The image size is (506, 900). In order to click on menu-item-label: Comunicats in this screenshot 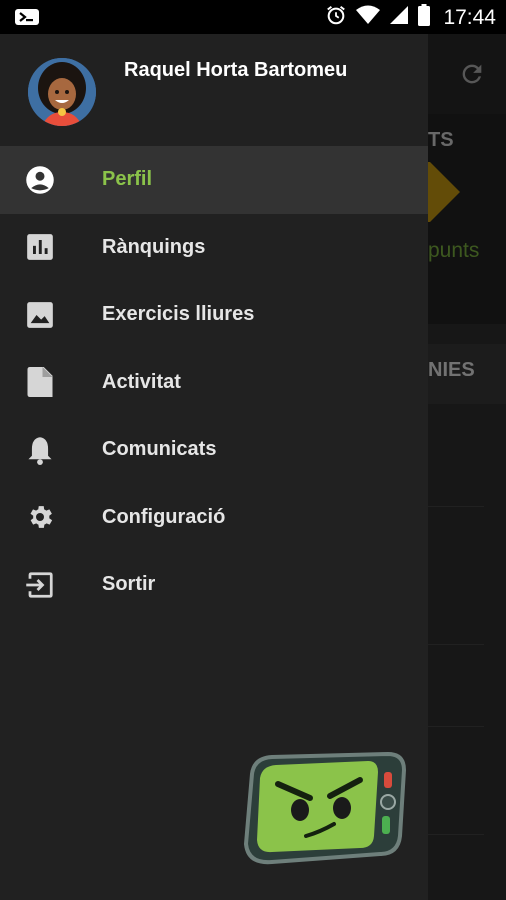, I will do `click(159, 449)`.